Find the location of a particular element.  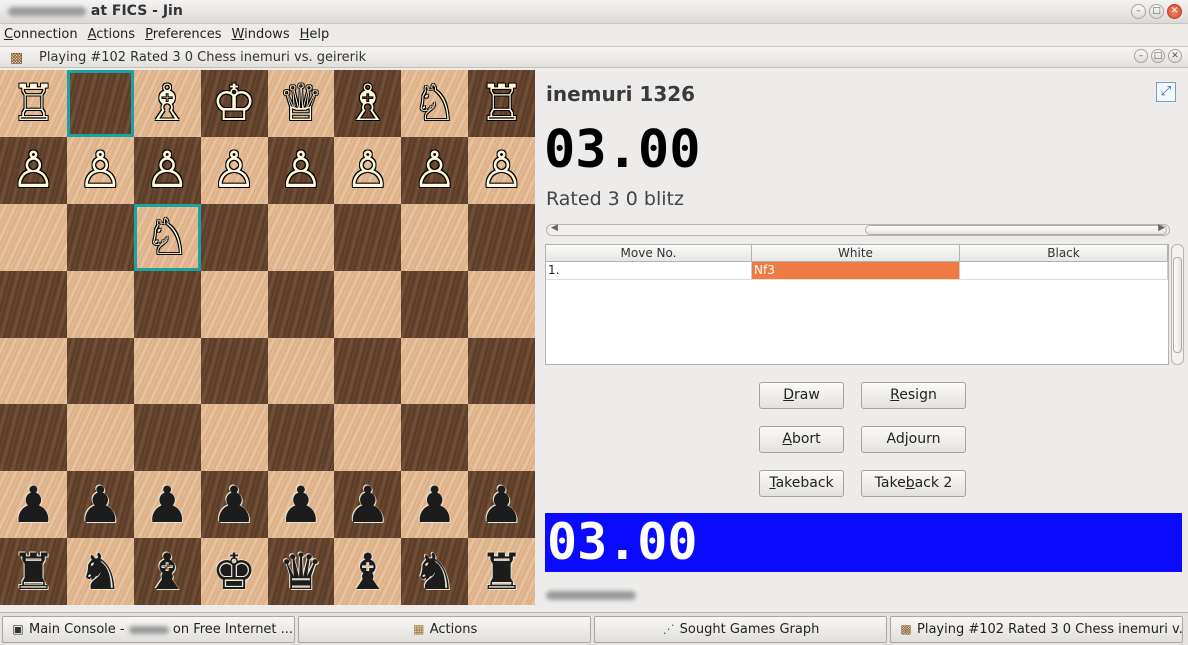

resign-button: Resign is located at coordinates (913, 395).